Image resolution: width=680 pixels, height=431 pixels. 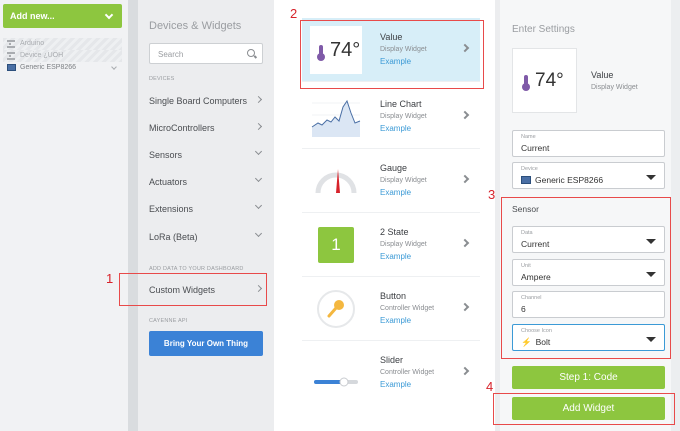 I want to click on gauge-thumbnail, so click(x=336, y=181).